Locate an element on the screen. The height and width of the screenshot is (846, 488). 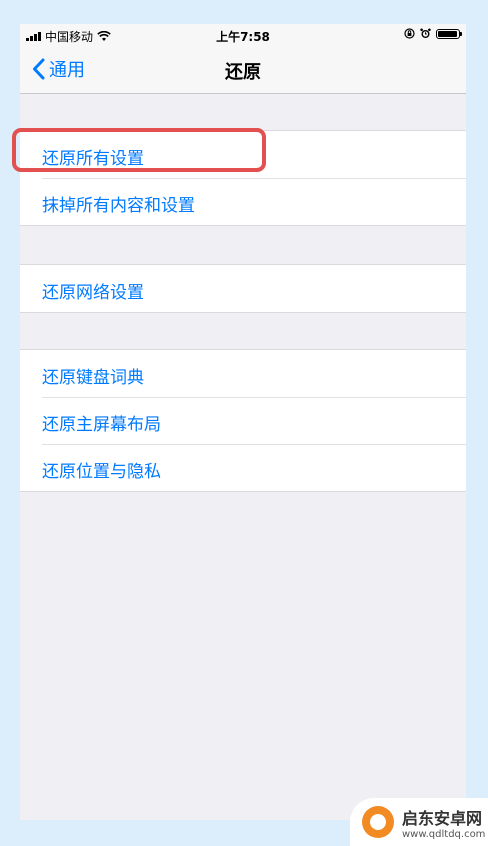
reset-home-screen-layout-button: 还原主屏幕布局 is located at coordinates (243, 420).